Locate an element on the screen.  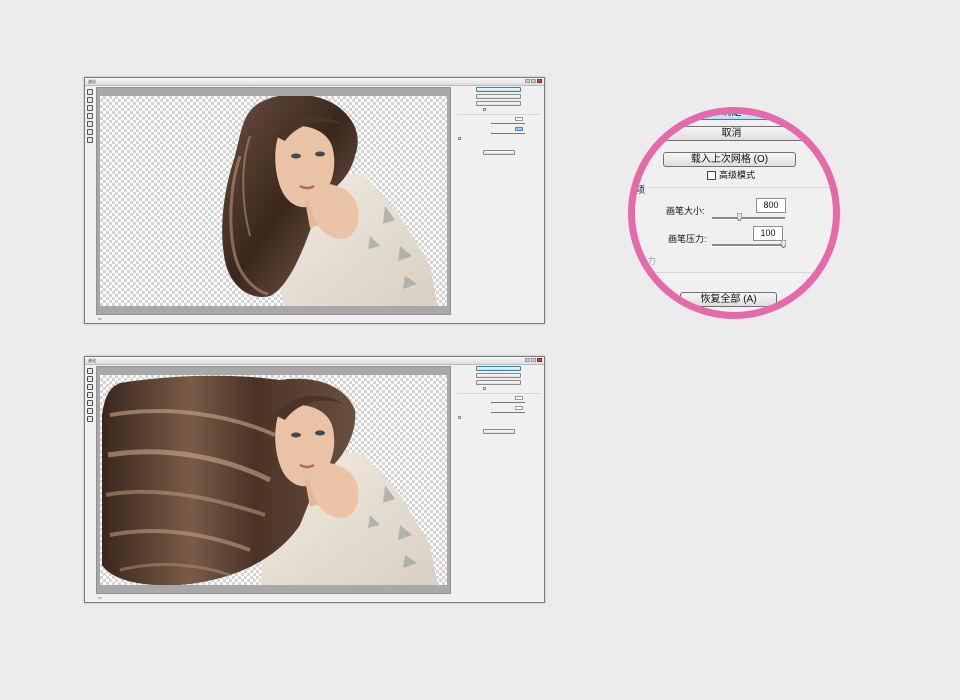
brush-pressure-slider-thumb is located at coordinates (783, 244).